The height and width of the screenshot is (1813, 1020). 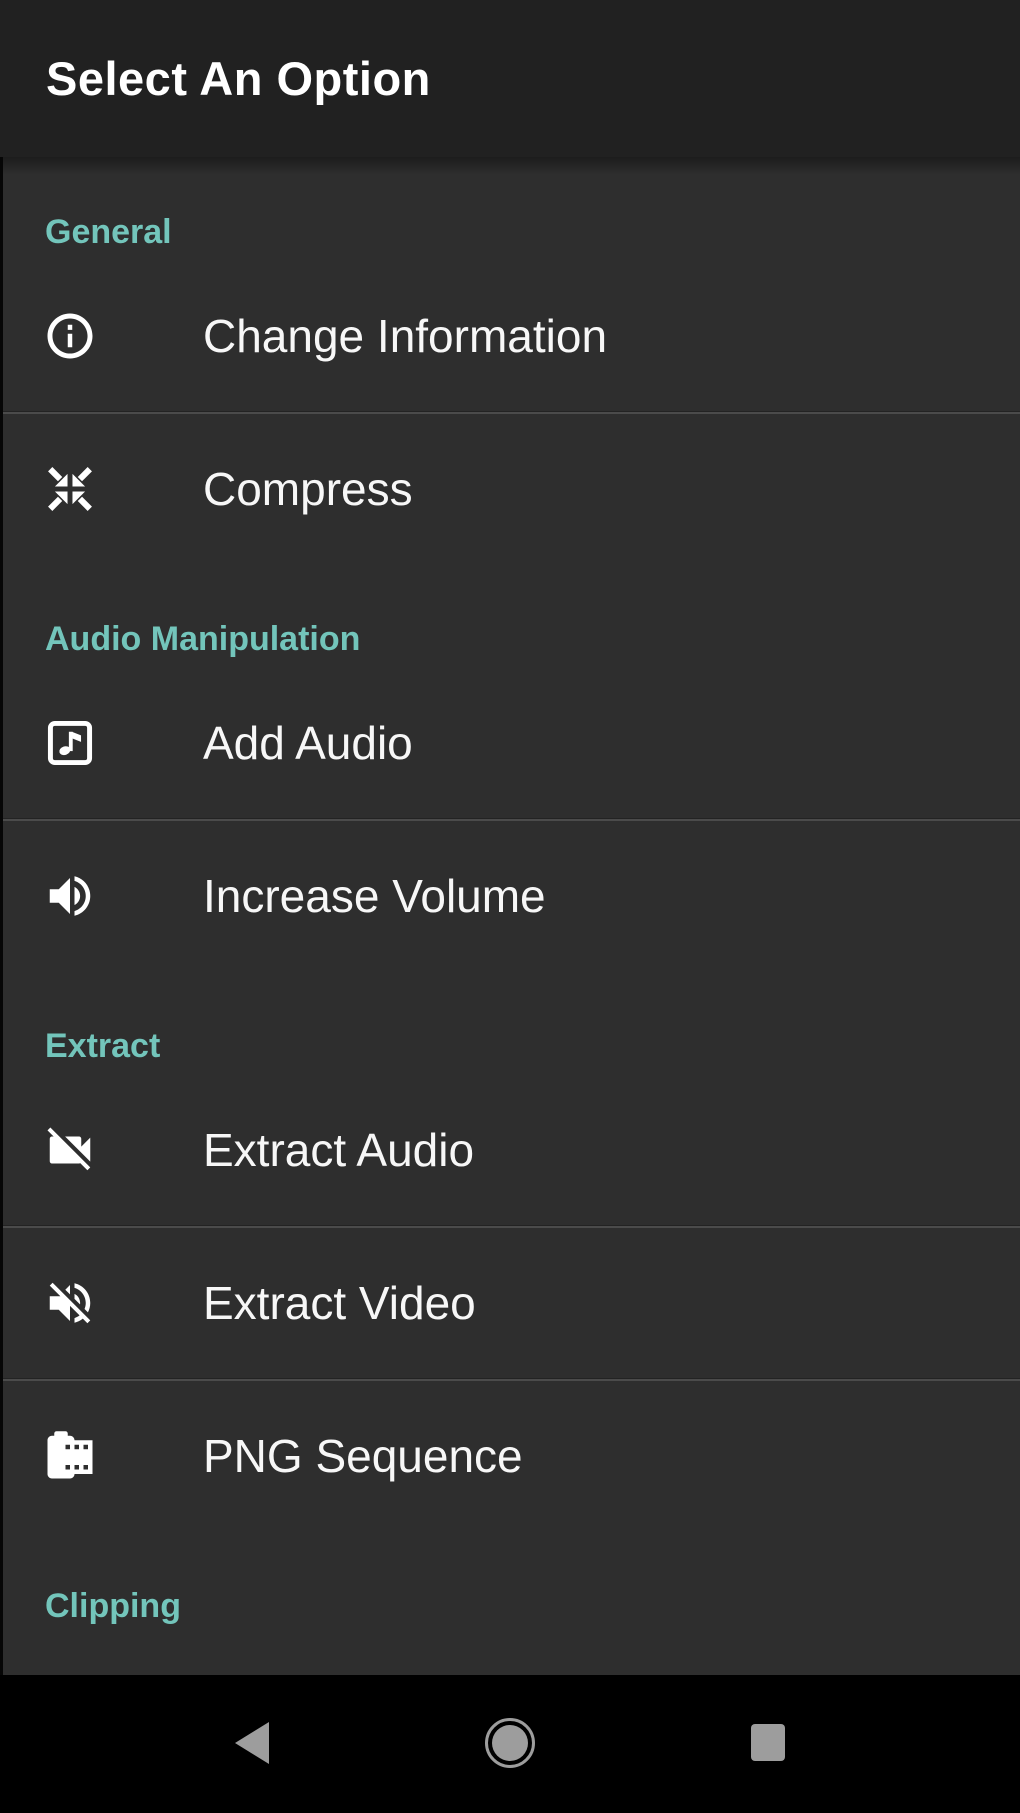 I want to click on recents-button, so click(x=768, y=1744).